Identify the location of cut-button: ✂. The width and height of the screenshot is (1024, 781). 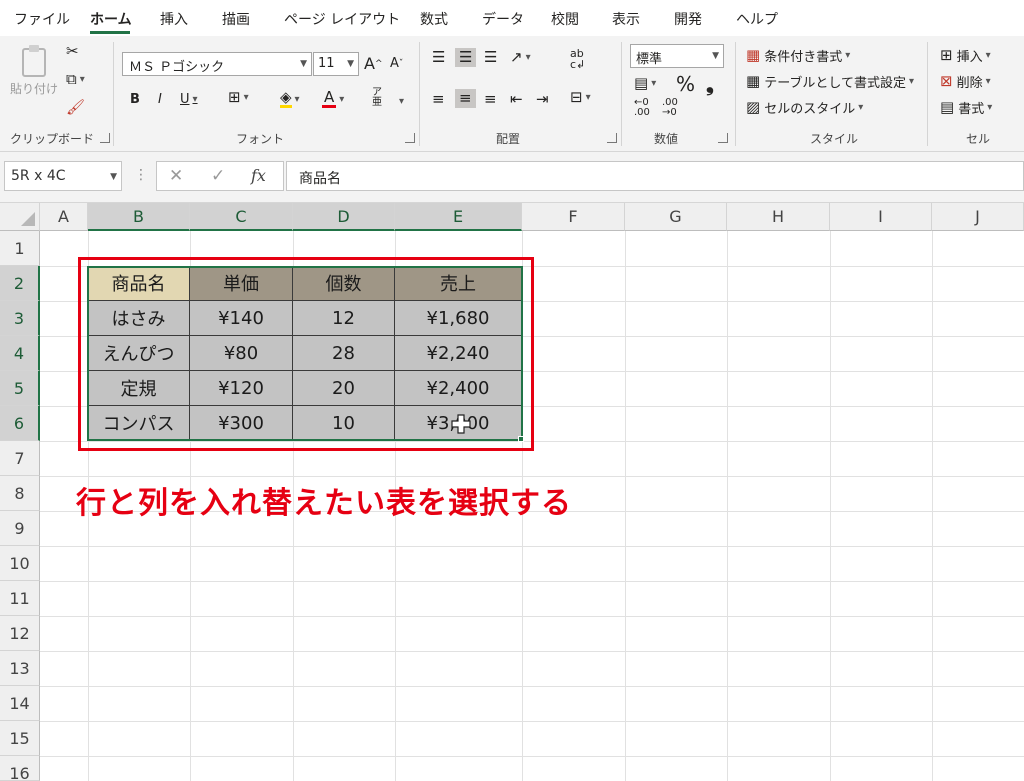
(72, 51).